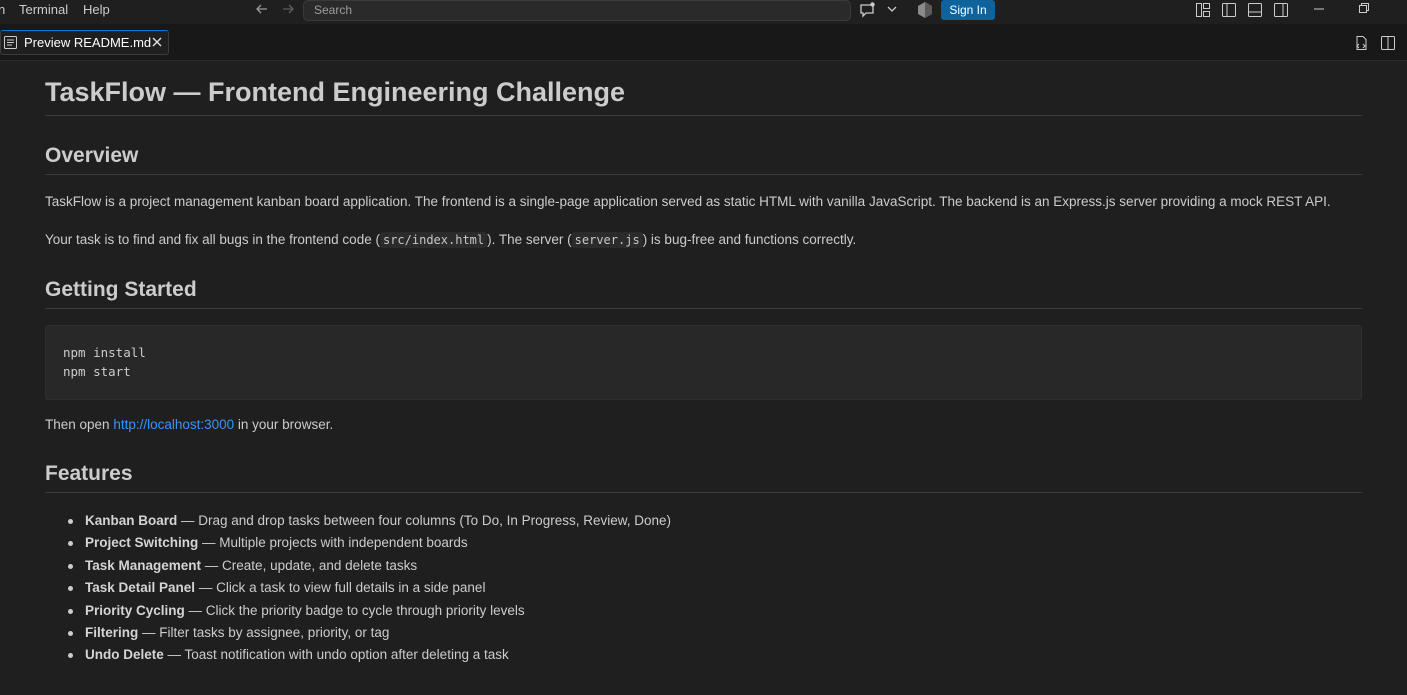 Image resolution: width=1407 pixels, height=695 pixels. I want to click on preview-icon, so click(10, 45).